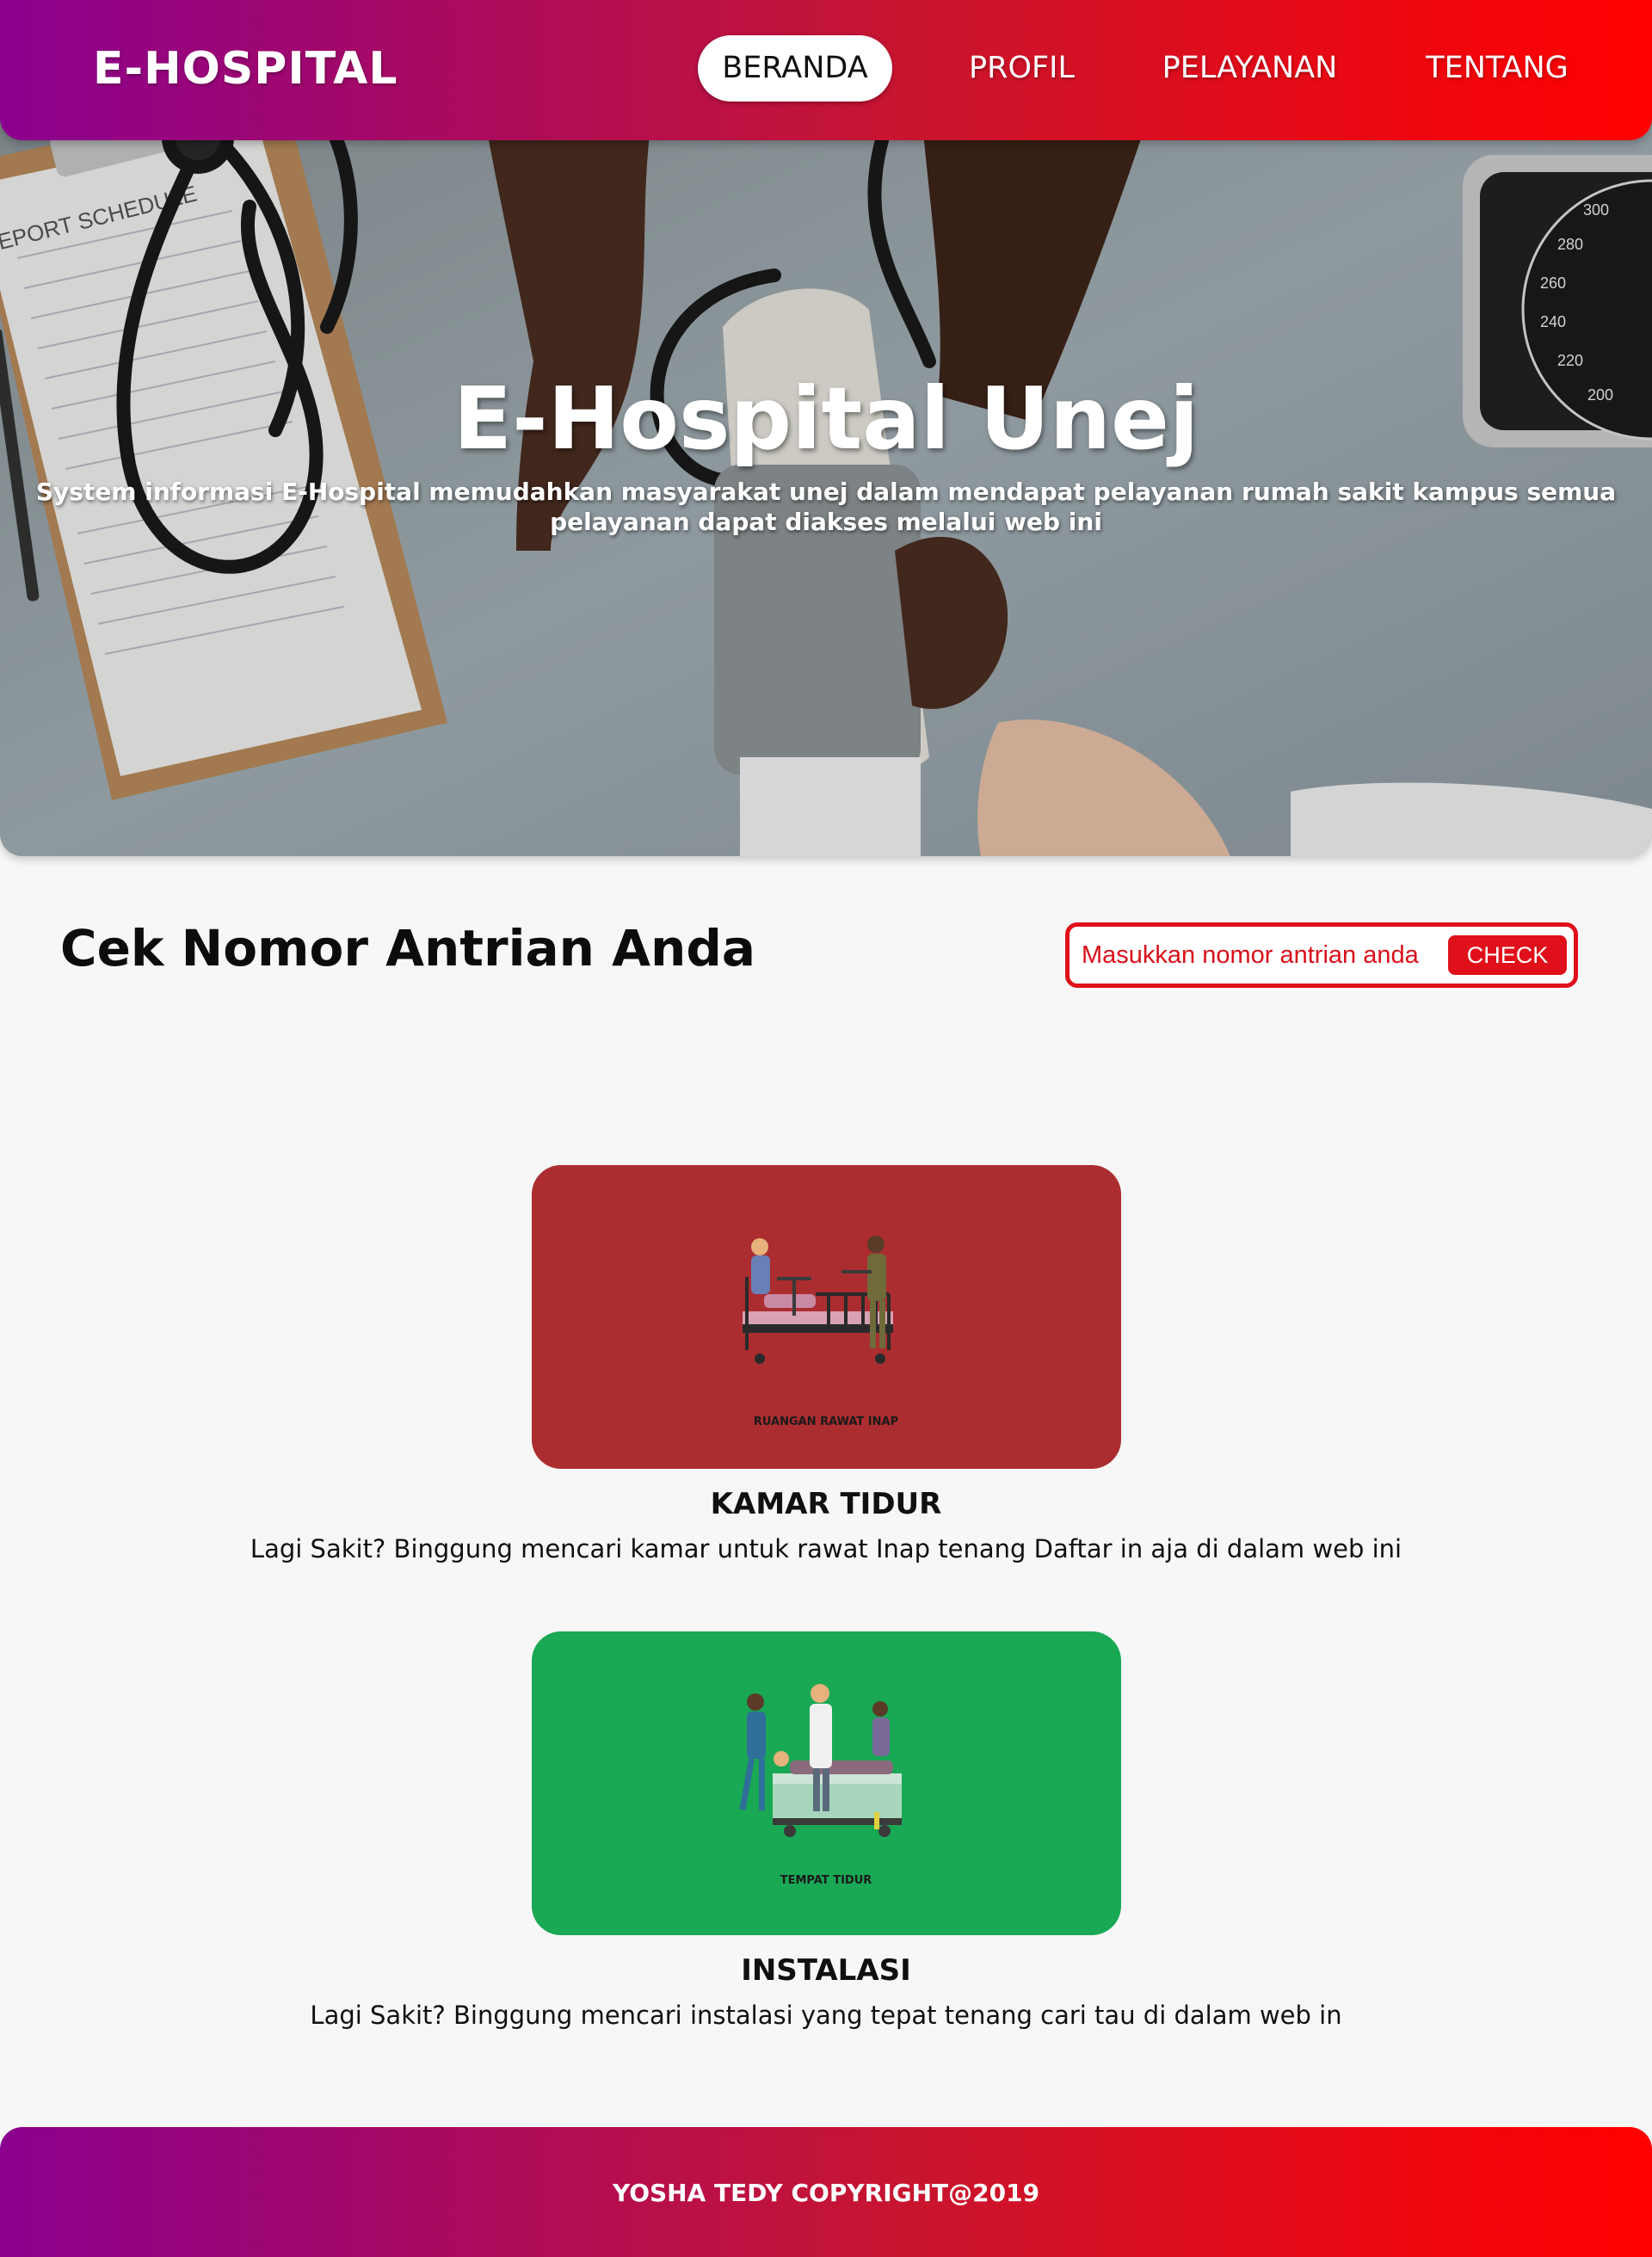 This screenshot has width=1652, height=2257. I want to click on service-card-instalasi-image: TEMPAT TIDUR, so click(826, 1783).